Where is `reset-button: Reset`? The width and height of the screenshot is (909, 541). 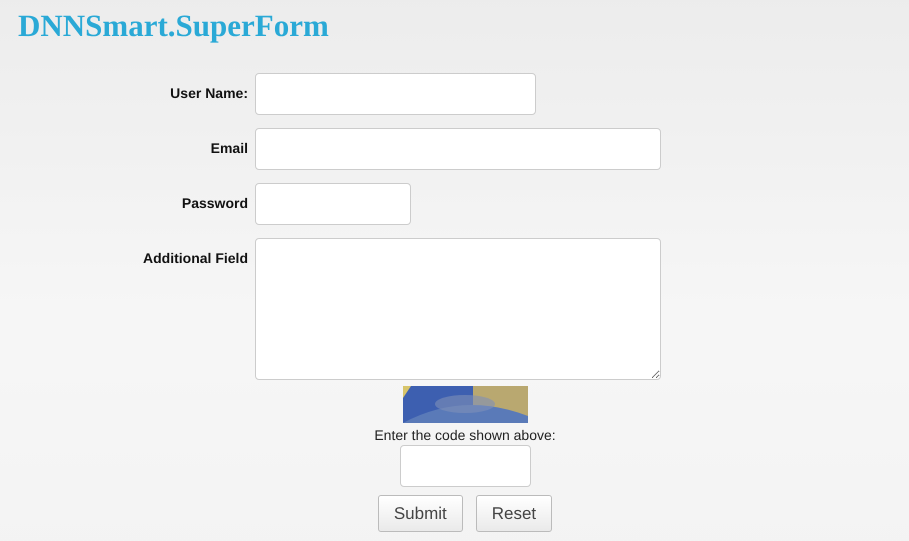 reset-button: Reset is located at coordinates (514, 513).